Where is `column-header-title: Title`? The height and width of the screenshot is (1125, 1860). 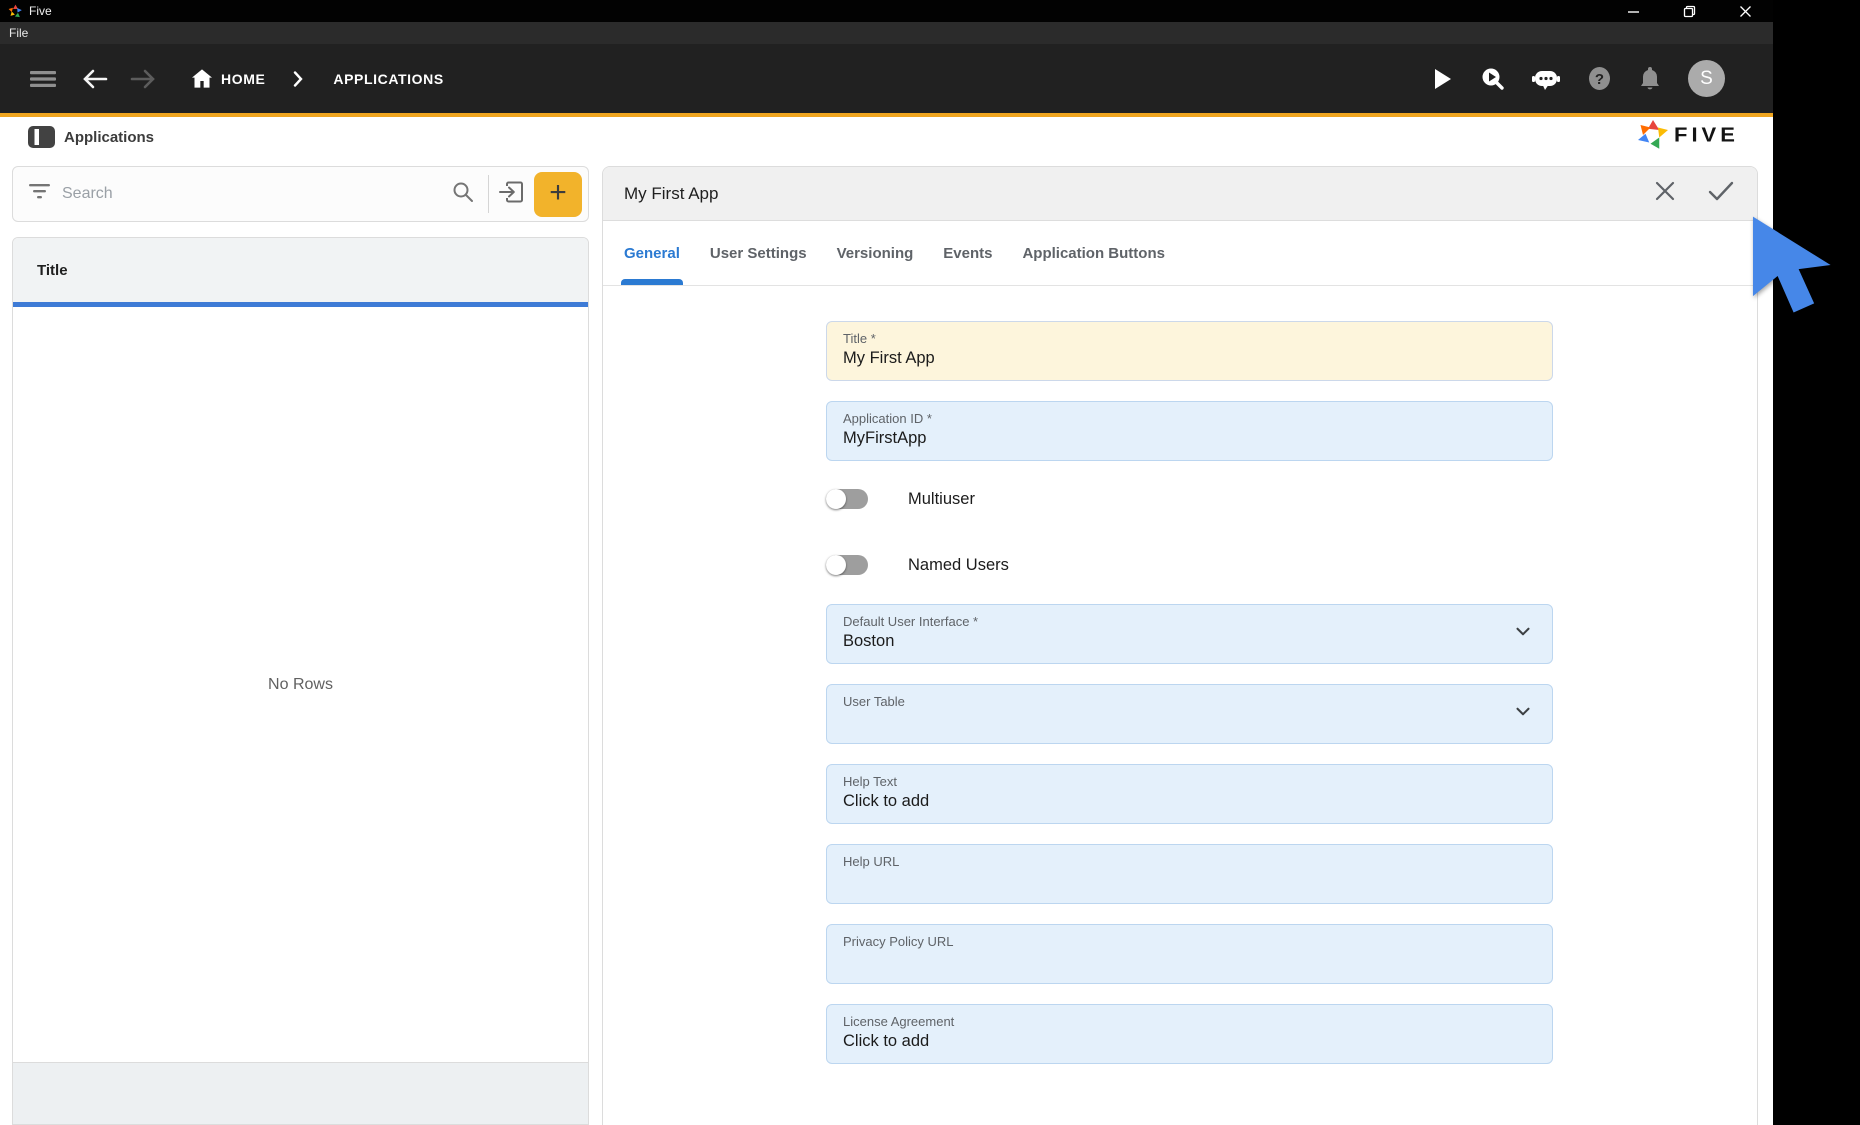 column-header-title: Title is located at coordinates (52, 270).